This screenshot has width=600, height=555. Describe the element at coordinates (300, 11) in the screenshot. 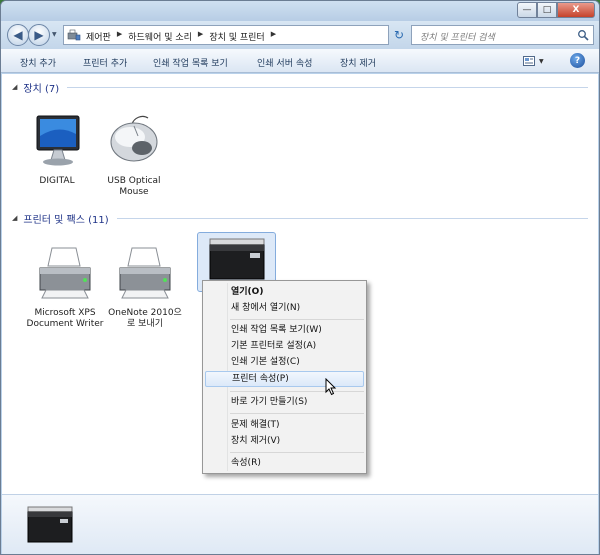

I see `title-bar: — □ X` at that location.